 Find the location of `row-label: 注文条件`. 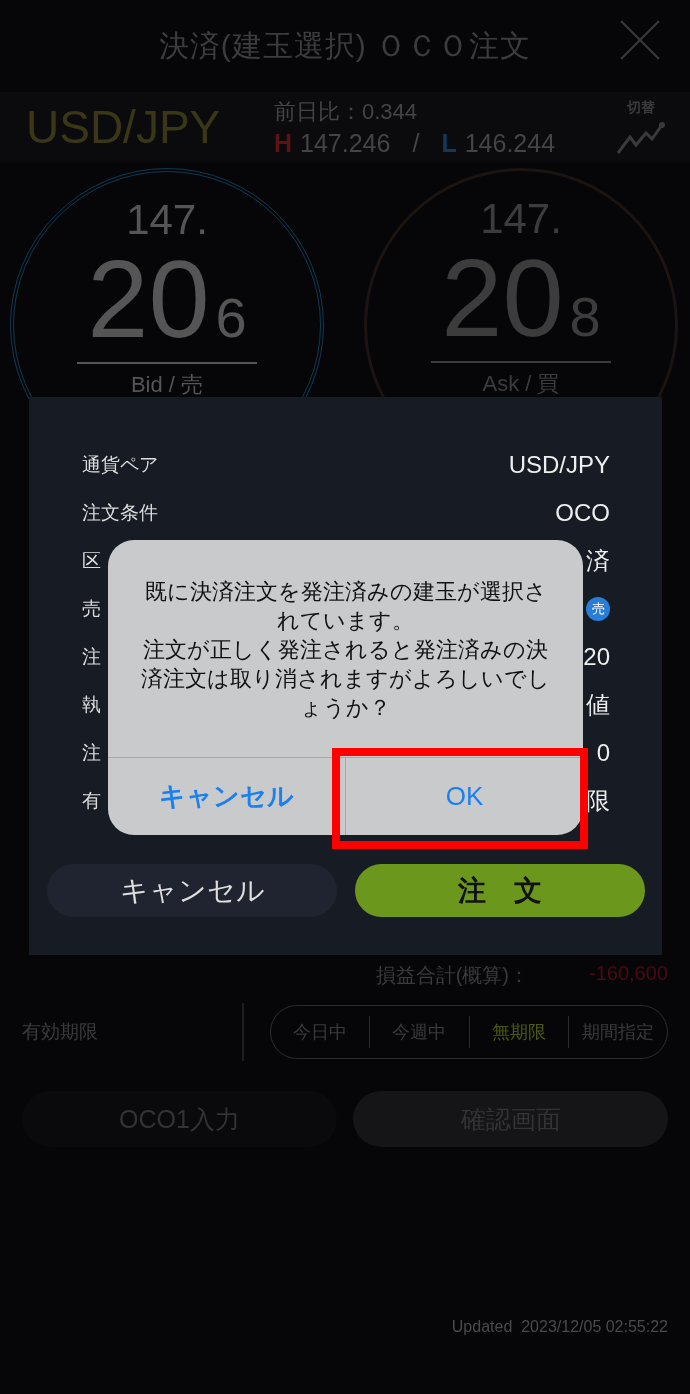

row-label: 注文条件 is located at coordinates (120, 513).